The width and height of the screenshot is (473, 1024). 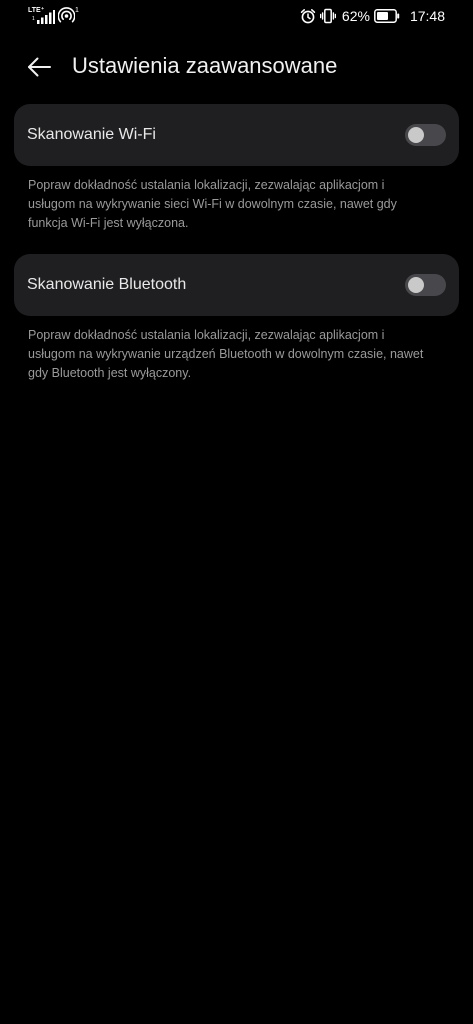 I want to click on app-header: Ustawienia zaawansowane, so click(x=236, y=66).